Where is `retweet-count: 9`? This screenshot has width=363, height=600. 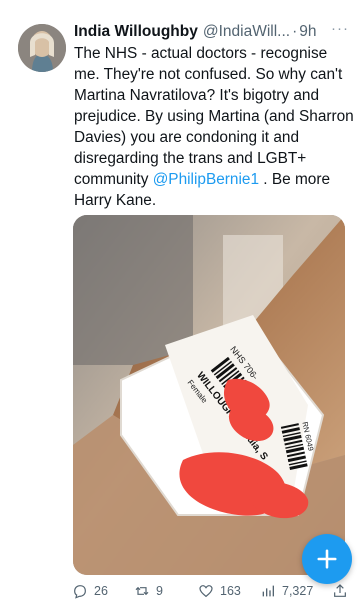
retweet-count: 9 is located at coordinates (159, 590).